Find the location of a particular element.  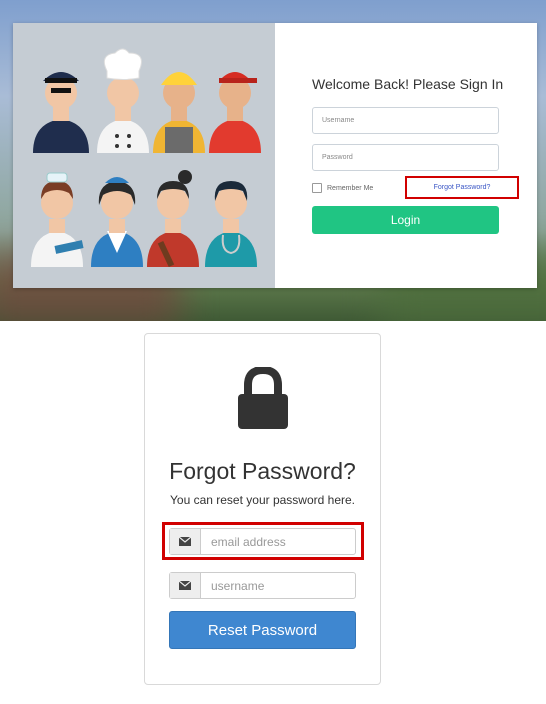

username-placeholder: username is located at coordinates (238, 585).